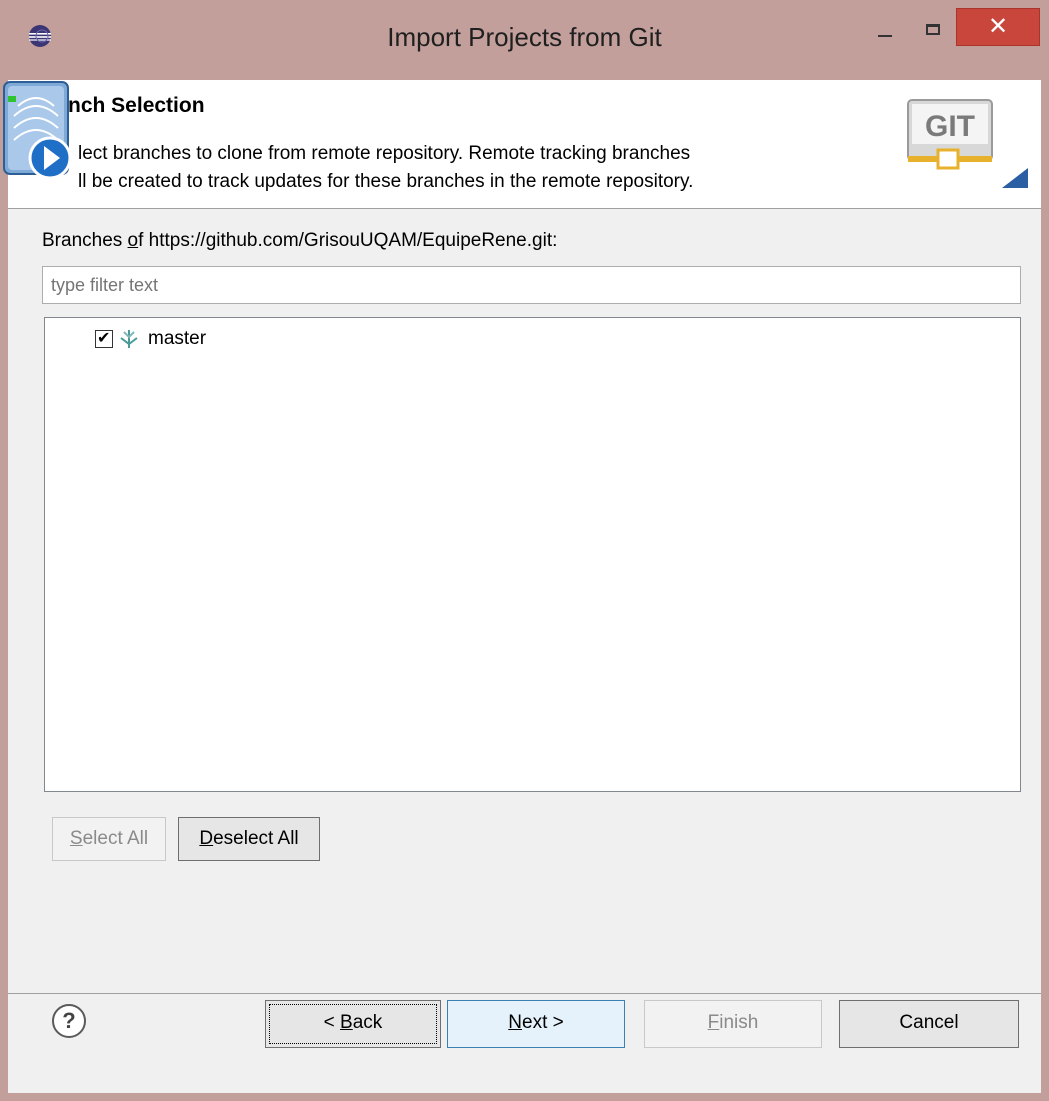  What do you see at coordinates (249, 839) in the screenshot?
I see `deselect-all-button: Deselect All` at bounding box center [249, 839].